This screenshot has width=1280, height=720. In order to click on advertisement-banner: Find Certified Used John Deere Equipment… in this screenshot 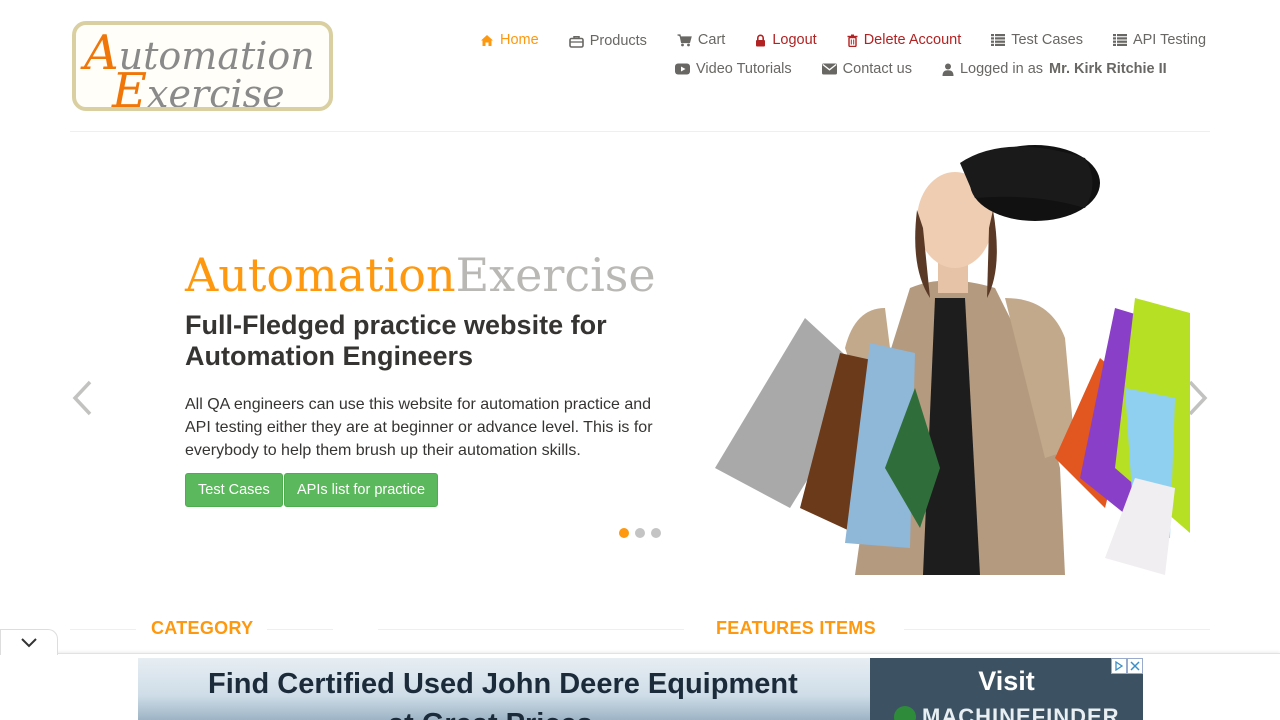, I will do `click(640, 689)`.